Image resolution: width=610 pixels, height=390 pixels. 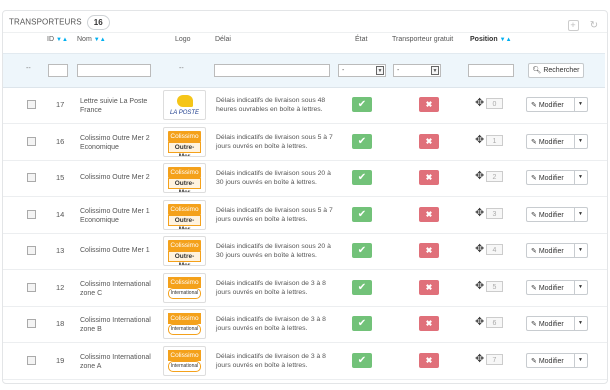 I want to click on filter-row: -- -- - ▼ - ▼ 🔍︎ Rechercher, so click(x=304, y=70).